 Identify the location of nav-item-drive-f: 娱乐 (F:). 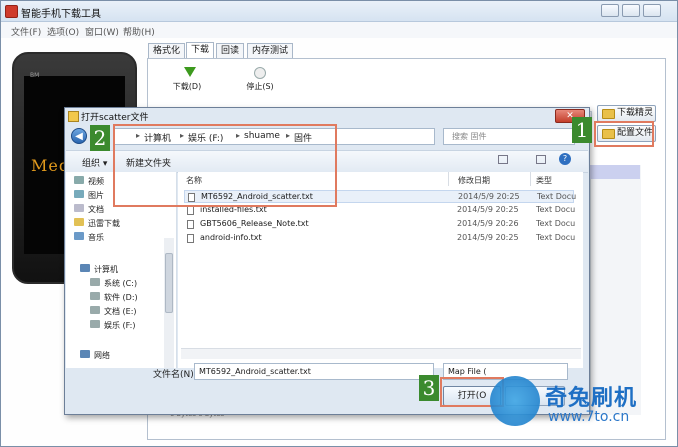
(112, 325).